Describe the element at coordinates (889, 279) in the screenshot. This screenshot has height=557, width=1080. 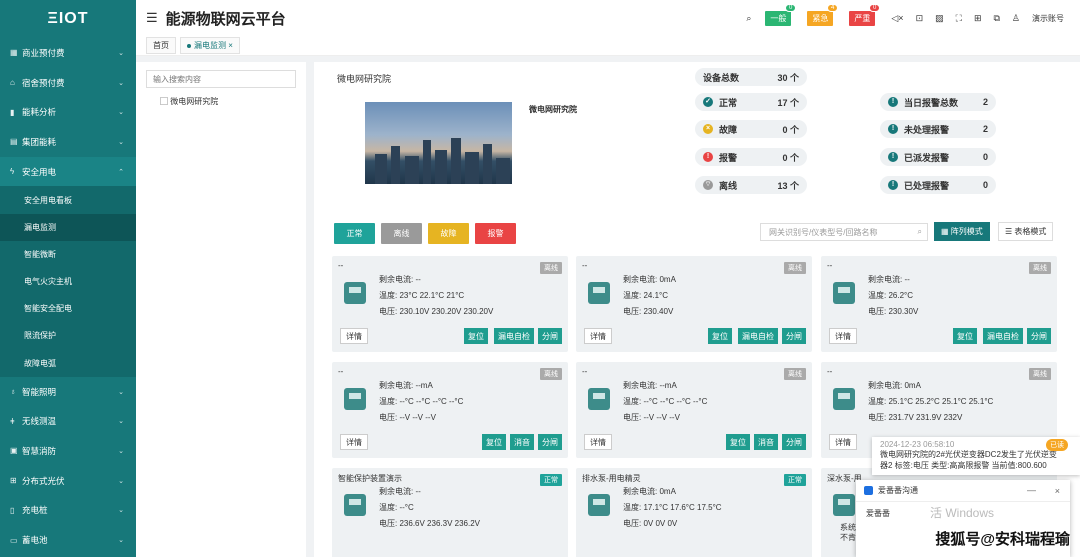
I see `leak-row: 剩余电流: --` at that location.